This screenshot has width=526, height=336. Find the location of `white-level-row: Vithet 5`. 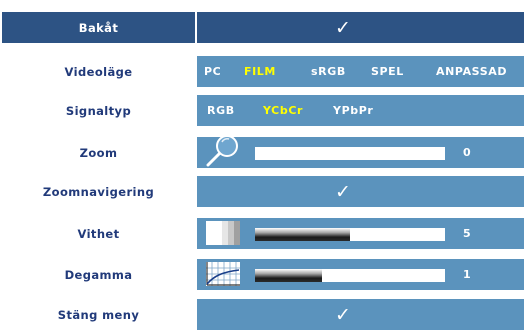

white-level-row: Vithet 5 is located at coordinates (263, 233).